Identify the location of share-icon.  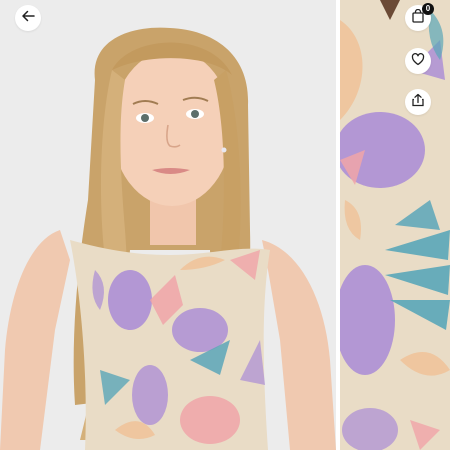
(418, 102).